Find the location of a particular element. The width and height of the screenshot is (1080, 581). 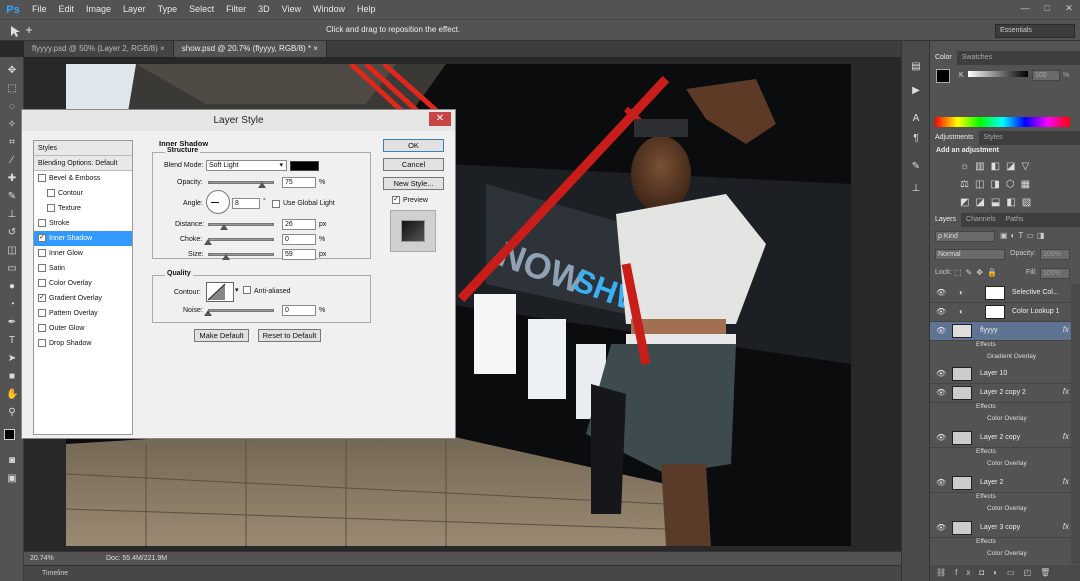

menu-layer: Layer is located at coordinates (134, 9).